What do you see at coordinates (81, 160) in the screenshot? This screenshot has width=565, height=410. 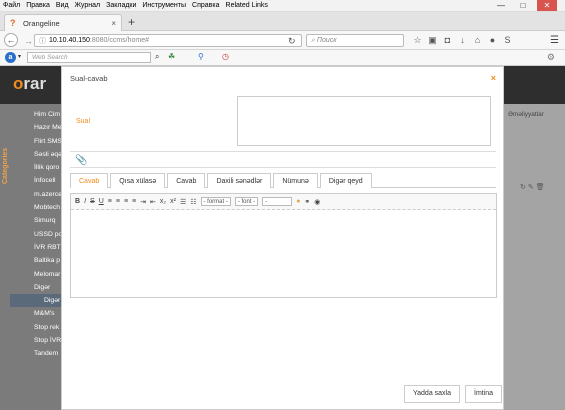 I see `paperclip-icon: 📎` at bounding box center [81, 160].